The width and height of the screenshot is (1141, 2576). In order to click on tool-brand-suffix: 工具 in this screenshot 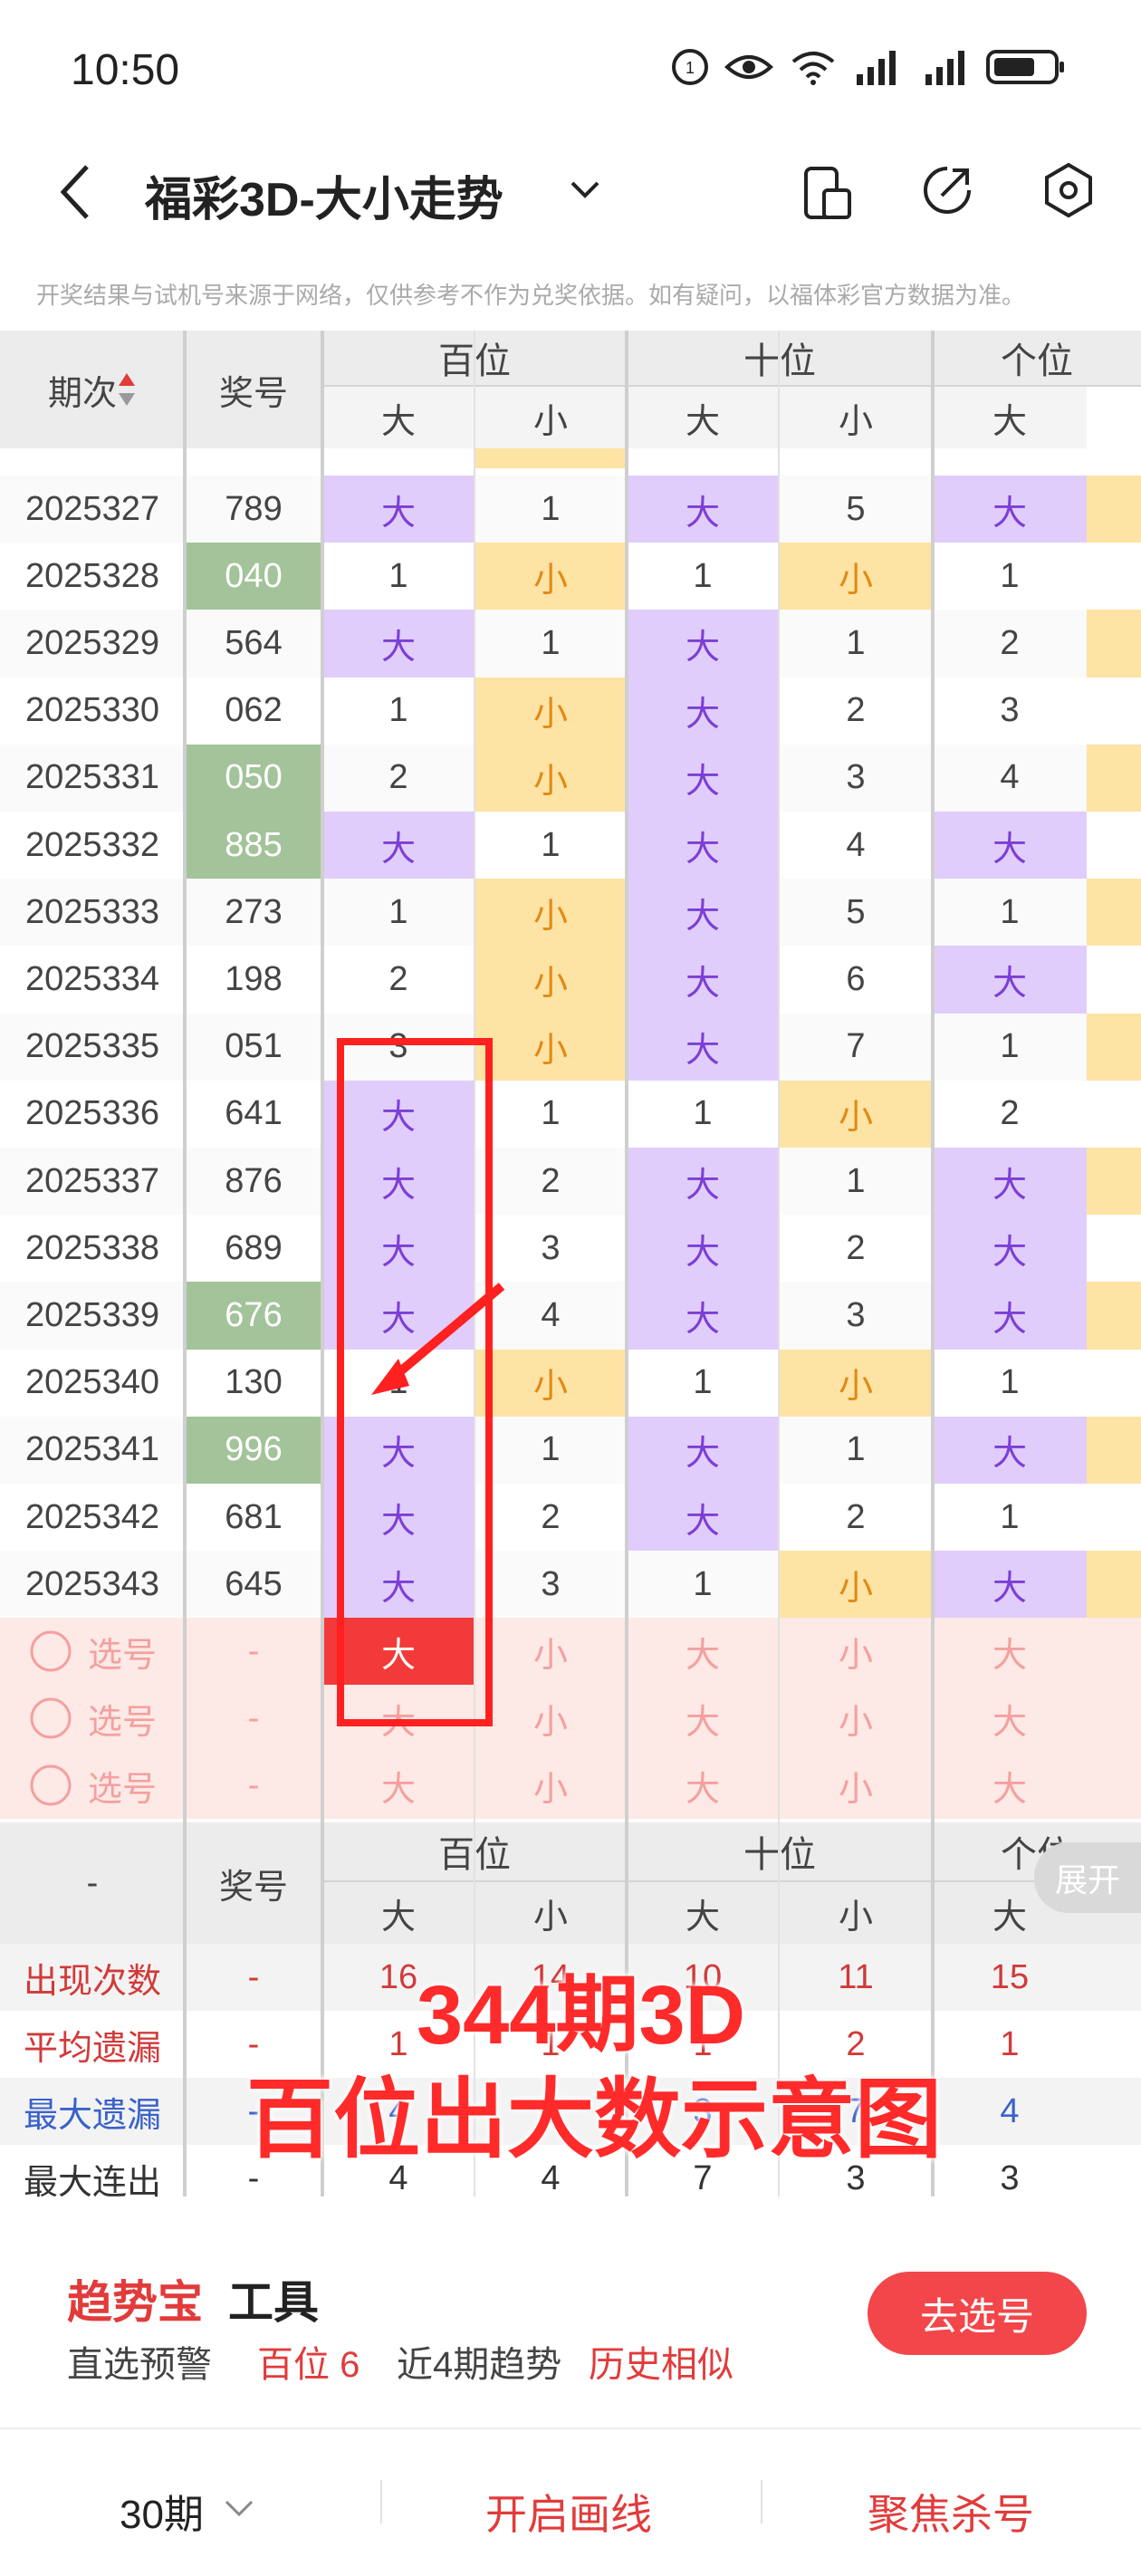, I will do `click(273, 2302)`.